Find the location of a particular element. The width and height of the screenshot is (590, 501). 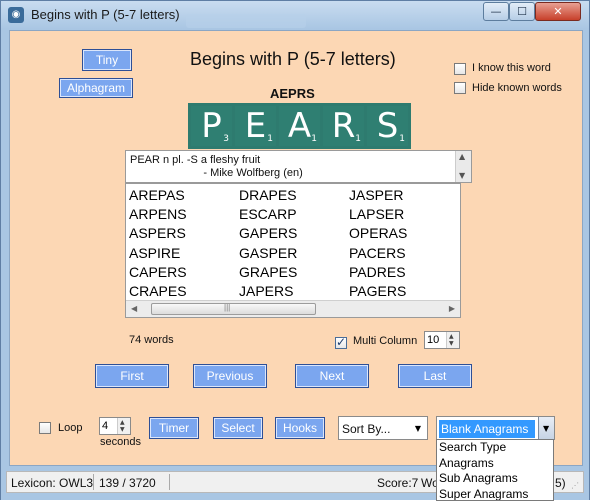

menu-item-super-anagrams: Super Anagrams is located at coordinates (495, 494).